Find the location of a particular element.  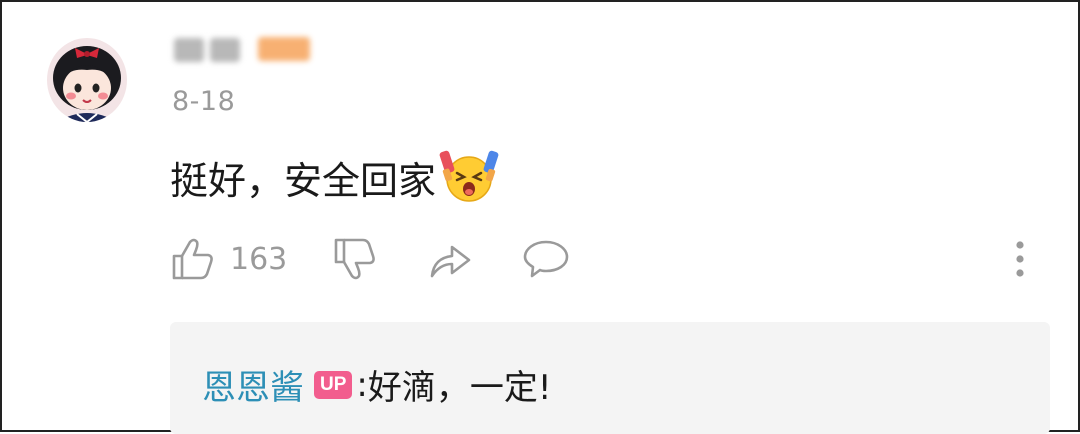

like-count: 163 is located at coordinates (259, 259).